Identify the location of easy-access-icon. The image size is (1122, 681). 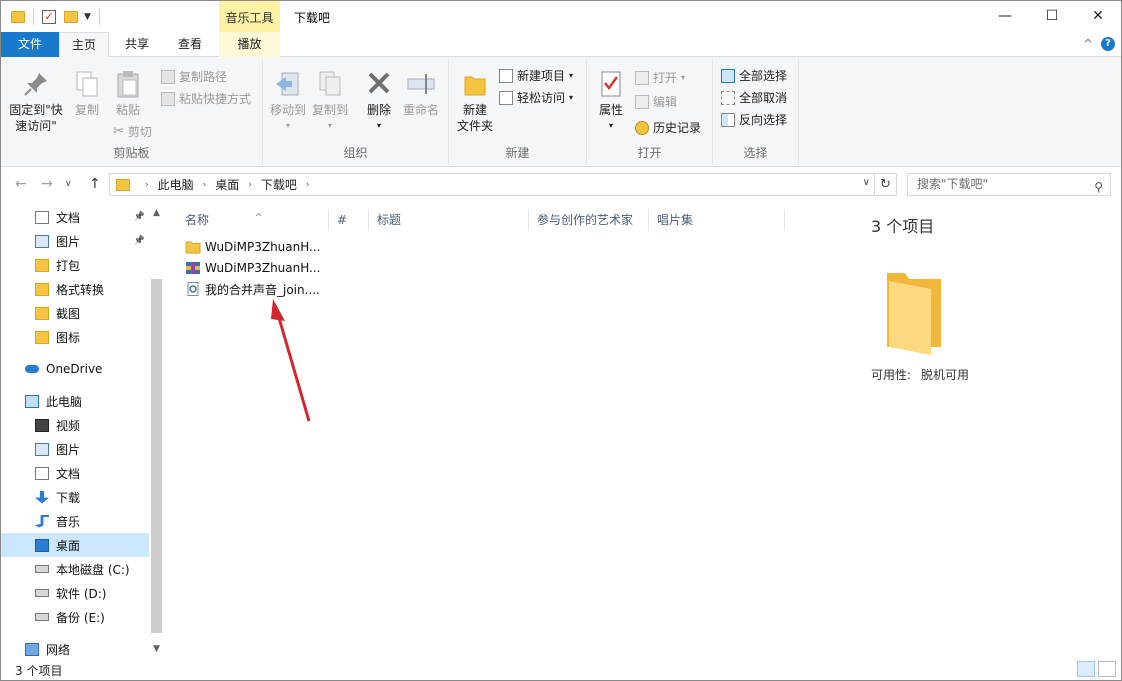
(506, 97).